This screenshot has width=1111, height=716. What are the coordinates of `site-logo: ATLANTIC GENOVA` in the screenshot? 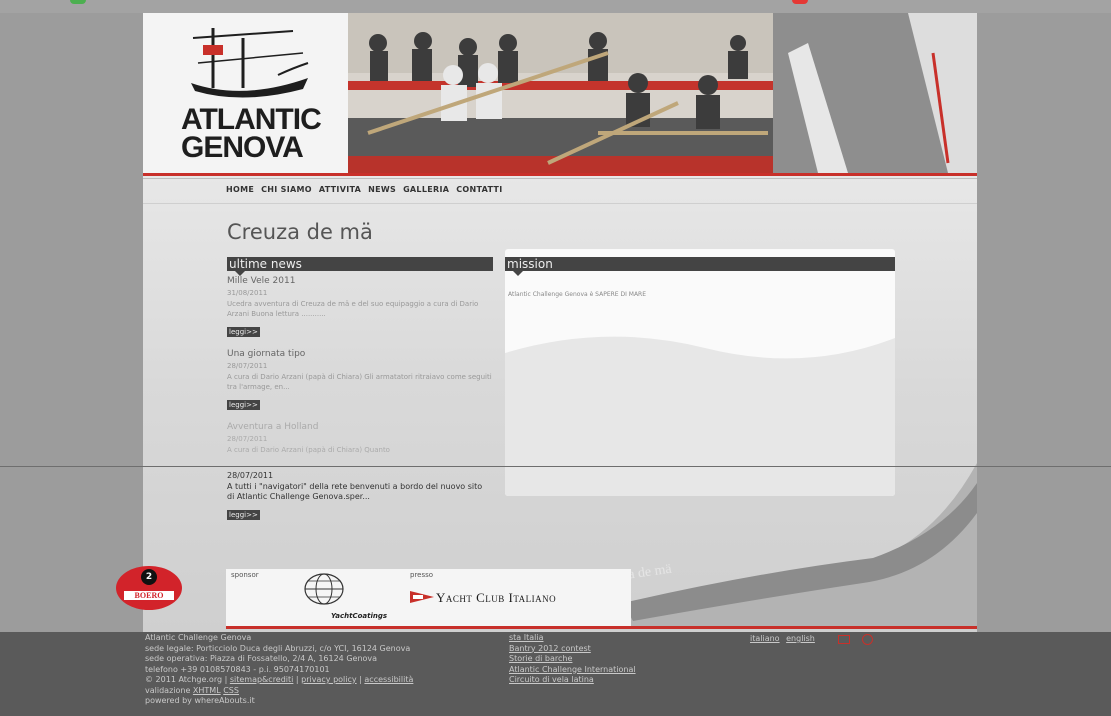 It's located at (245, 93).